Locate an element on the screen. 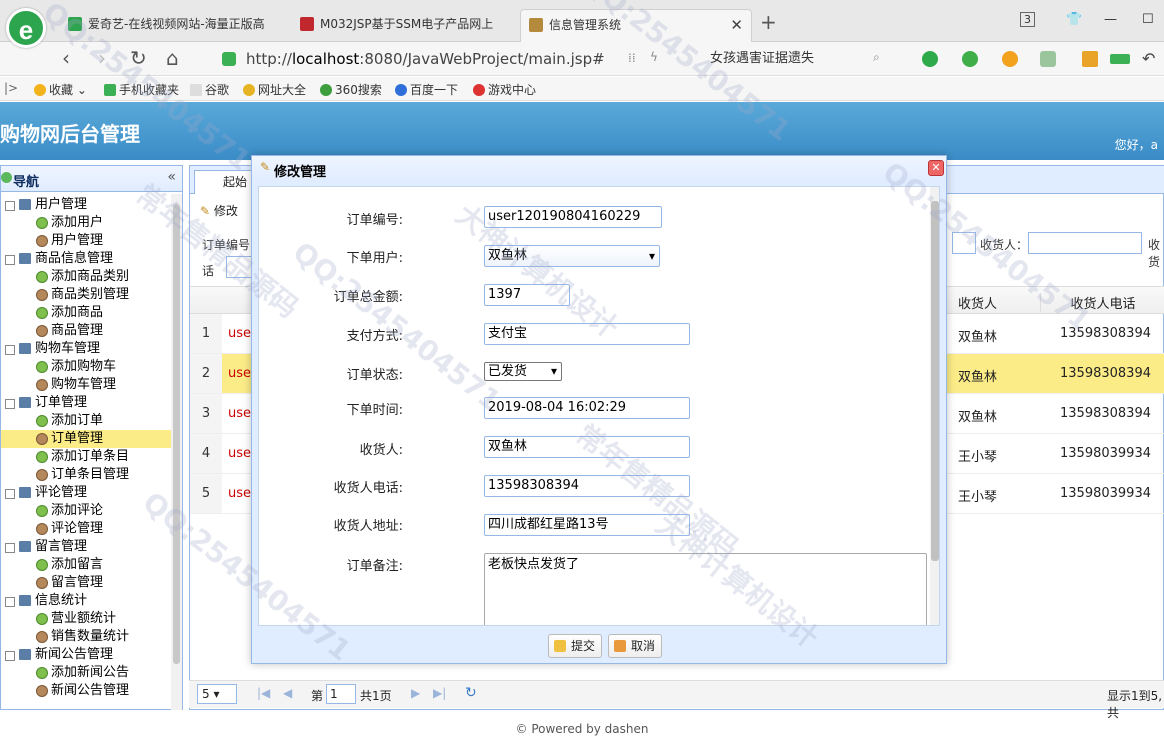 The image size is (1164, 742). undo-arrow-icon is located at coordinates (620, 646).